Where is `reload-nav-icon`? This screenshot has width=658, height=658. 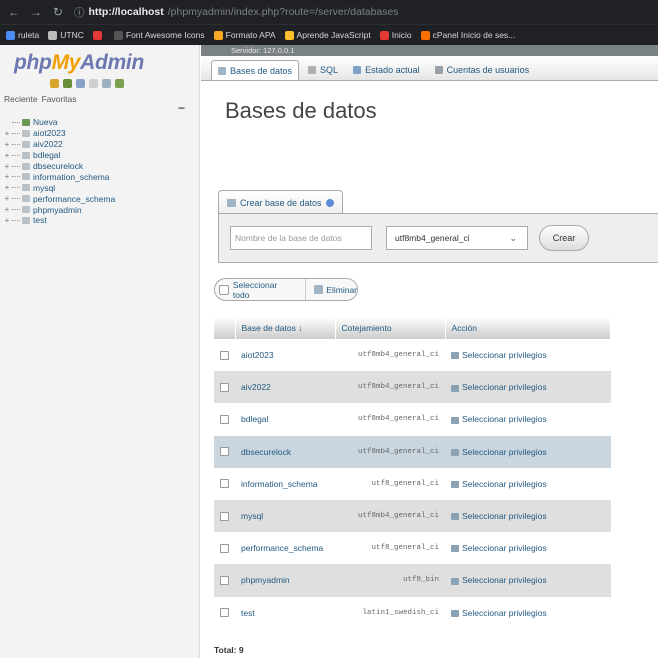 reload-nav-icon is located at coordinates (119, 83).